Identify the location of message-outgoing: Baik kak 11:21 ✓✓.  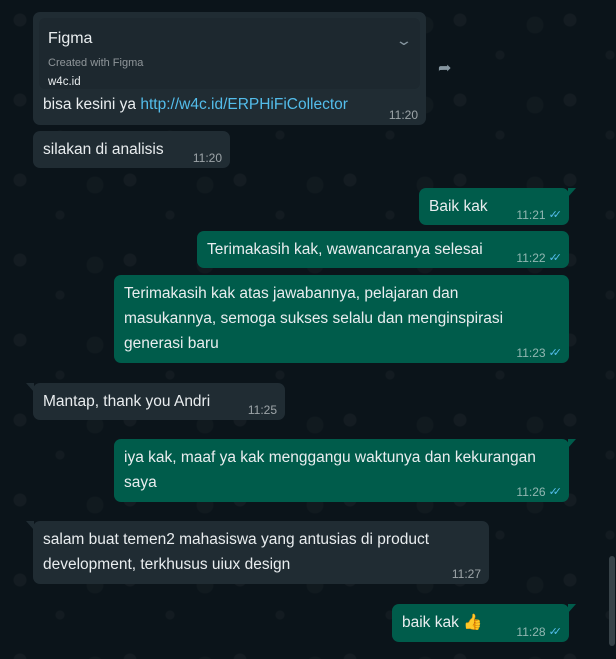
(497, 206).